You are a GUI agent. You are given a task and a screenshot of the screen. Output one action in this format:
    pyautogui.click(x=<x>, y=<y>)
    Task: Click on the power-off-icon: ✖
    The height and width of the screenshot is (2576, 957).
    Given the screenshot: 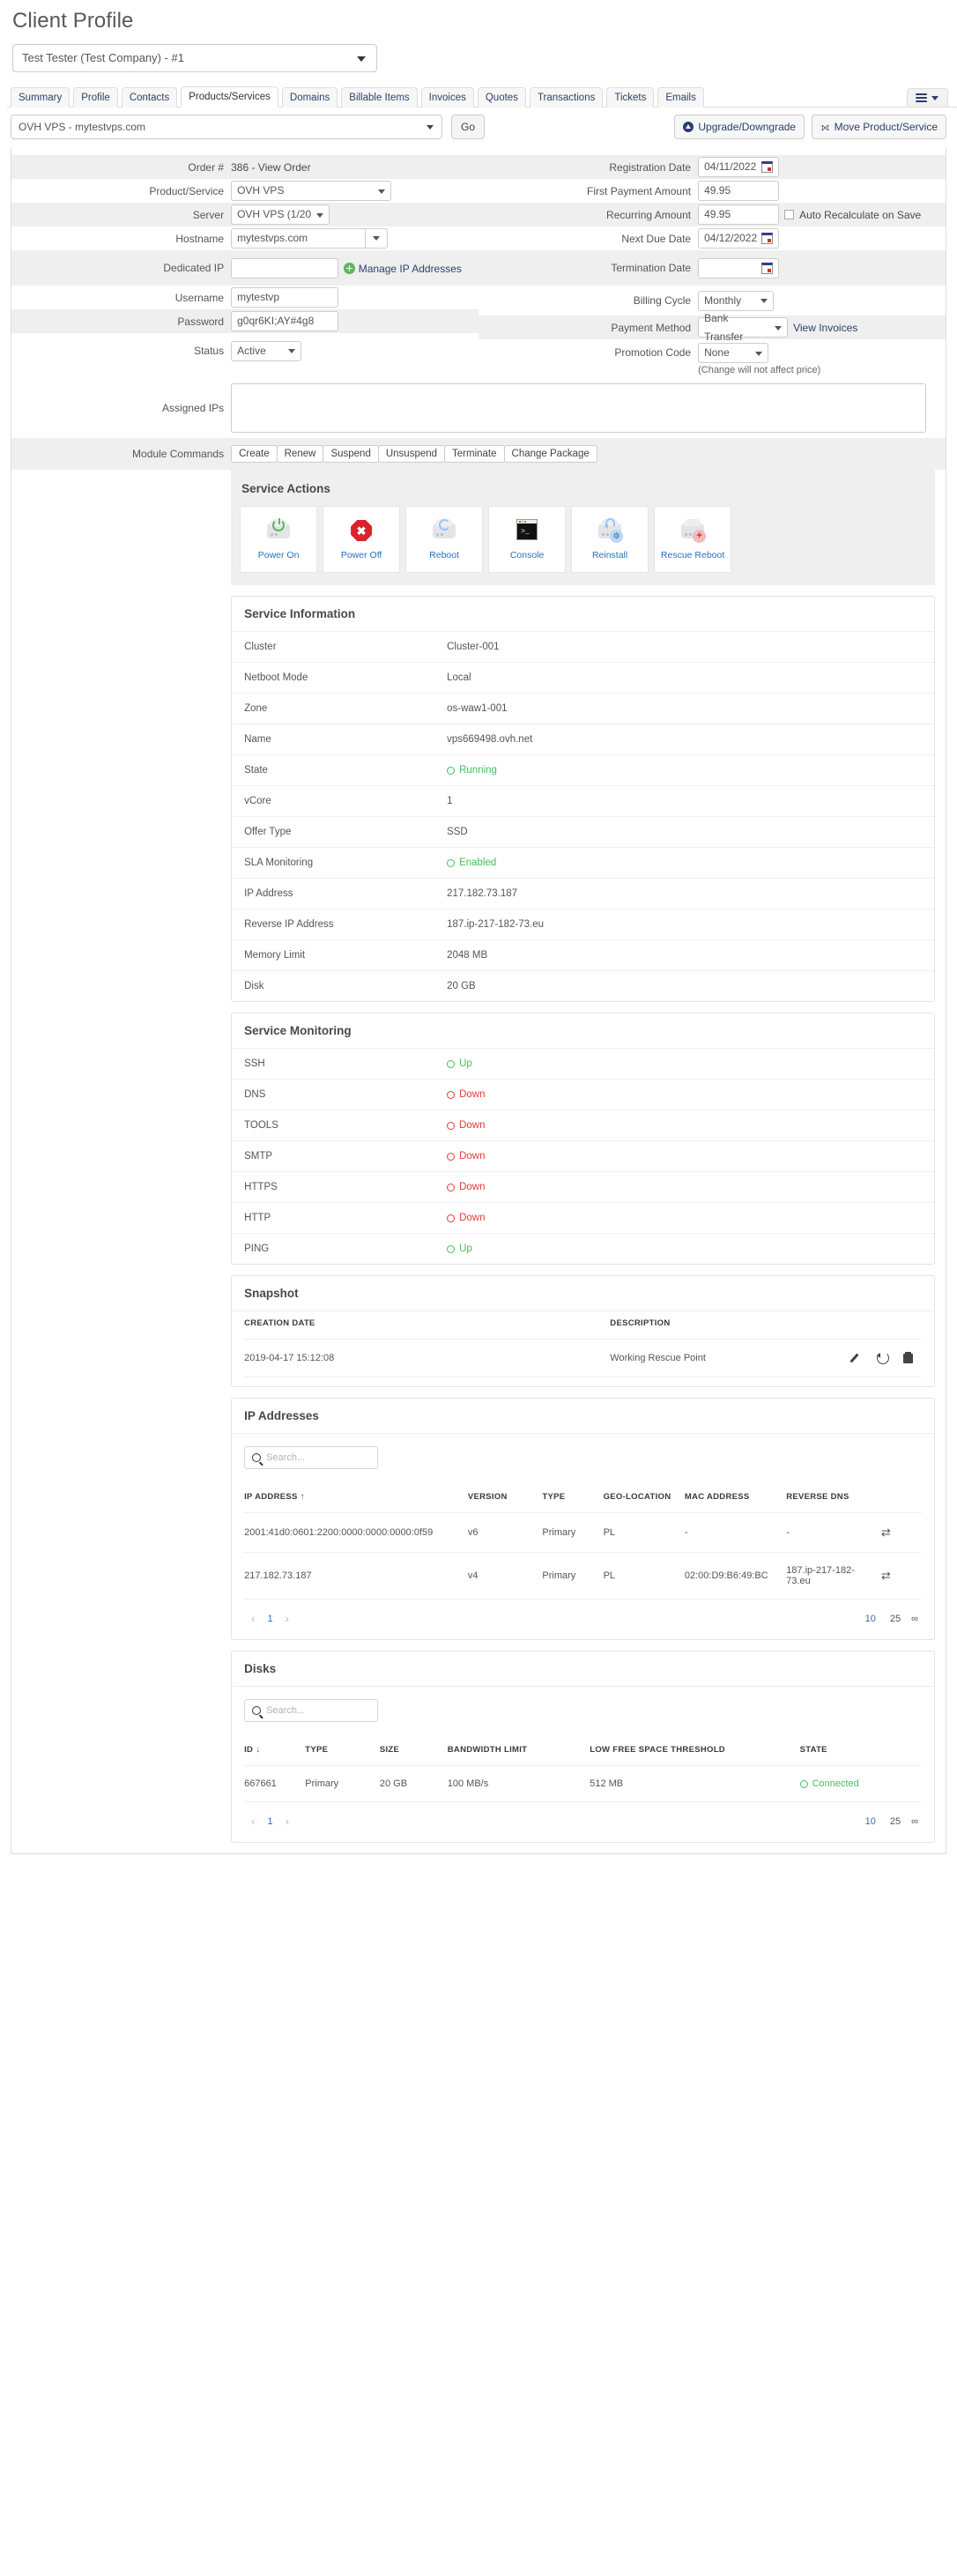 What is the action you would take?
    pyautogui.click(x=361, y=530)
    